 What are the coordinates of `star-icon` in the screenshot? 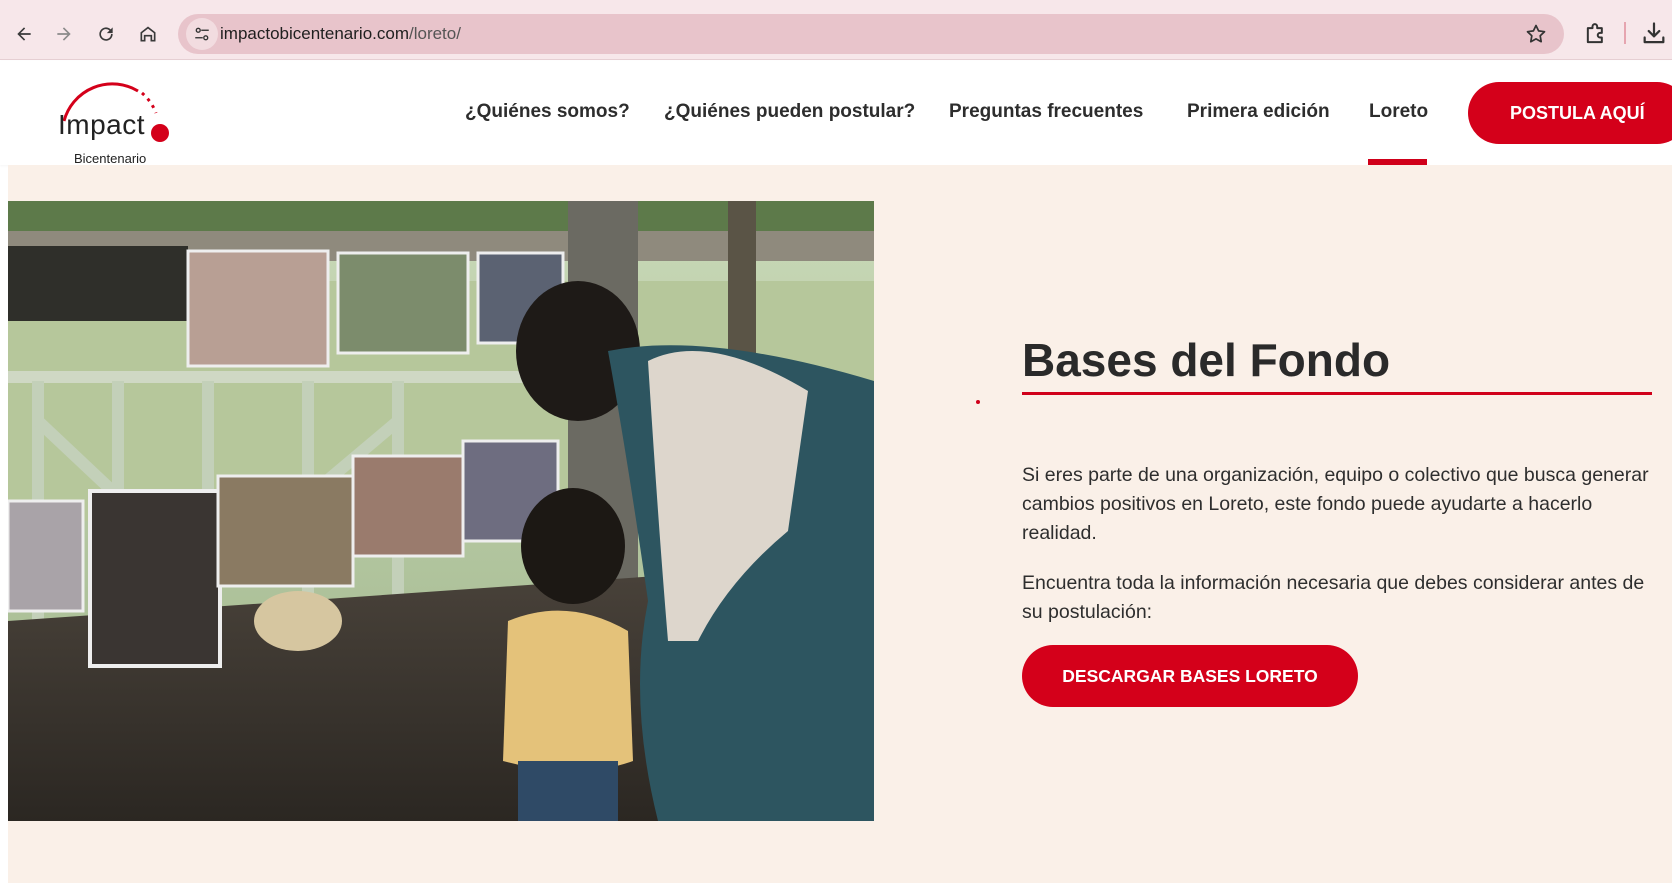 It's located at (1536, 33).